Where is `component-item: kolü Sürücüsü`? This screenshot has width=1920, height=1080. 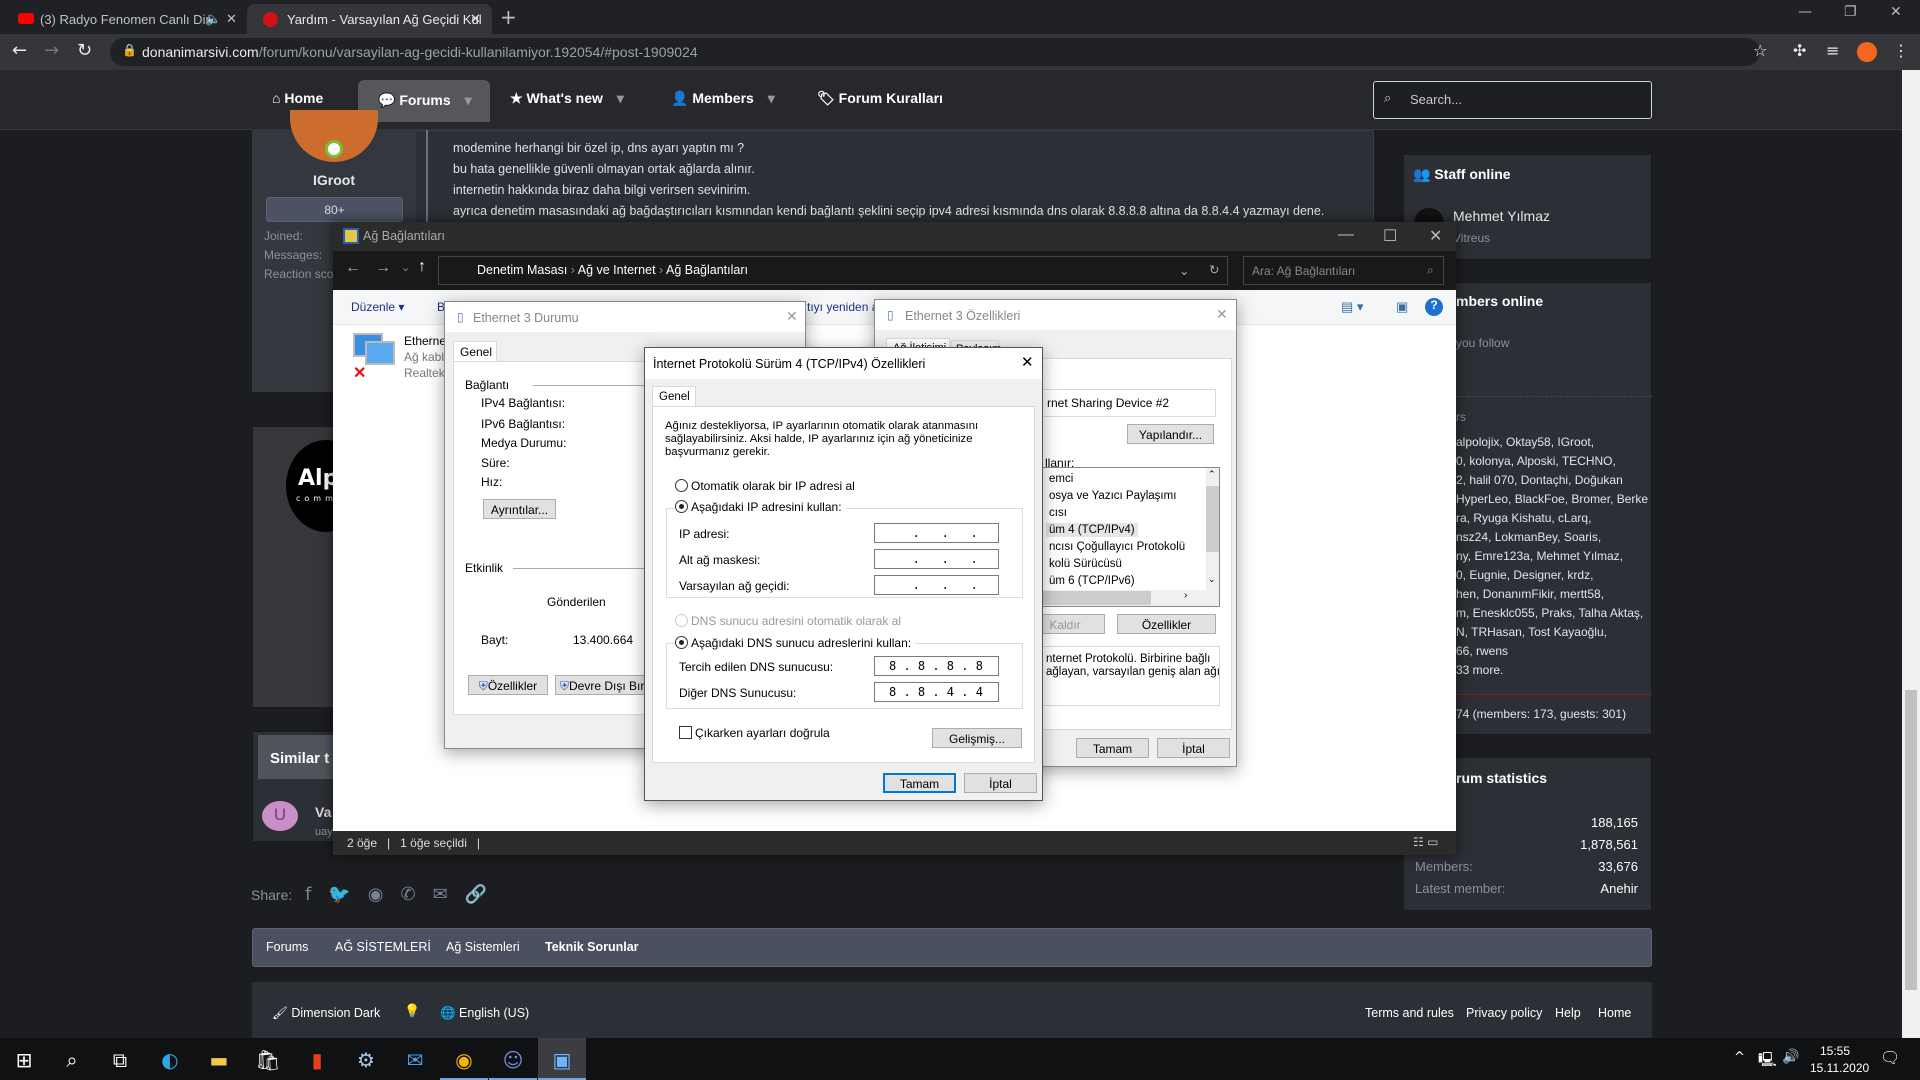
component-item: kolü Sürücüsü is located at coordinates (1085, 564).